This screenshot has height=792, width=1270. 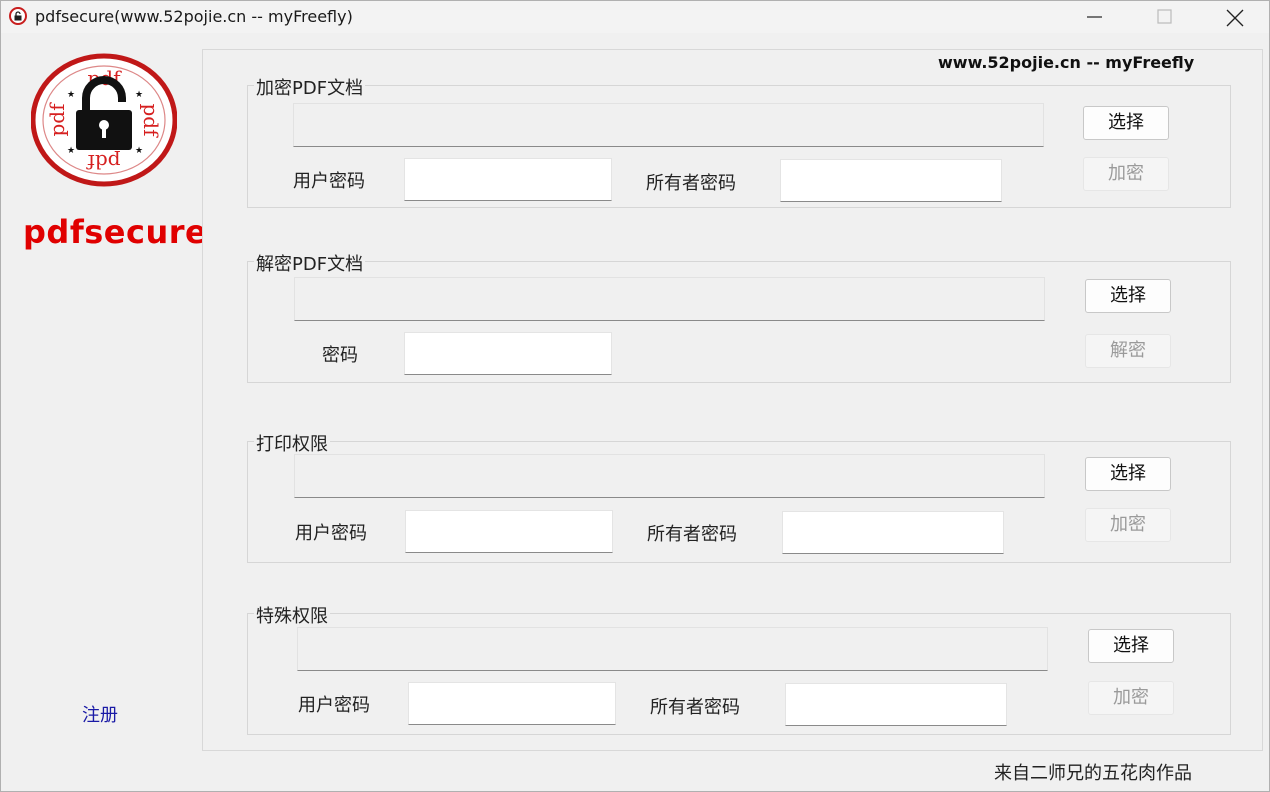 I want to click on encrypt-user-password-input, so click(x=508, y=179).